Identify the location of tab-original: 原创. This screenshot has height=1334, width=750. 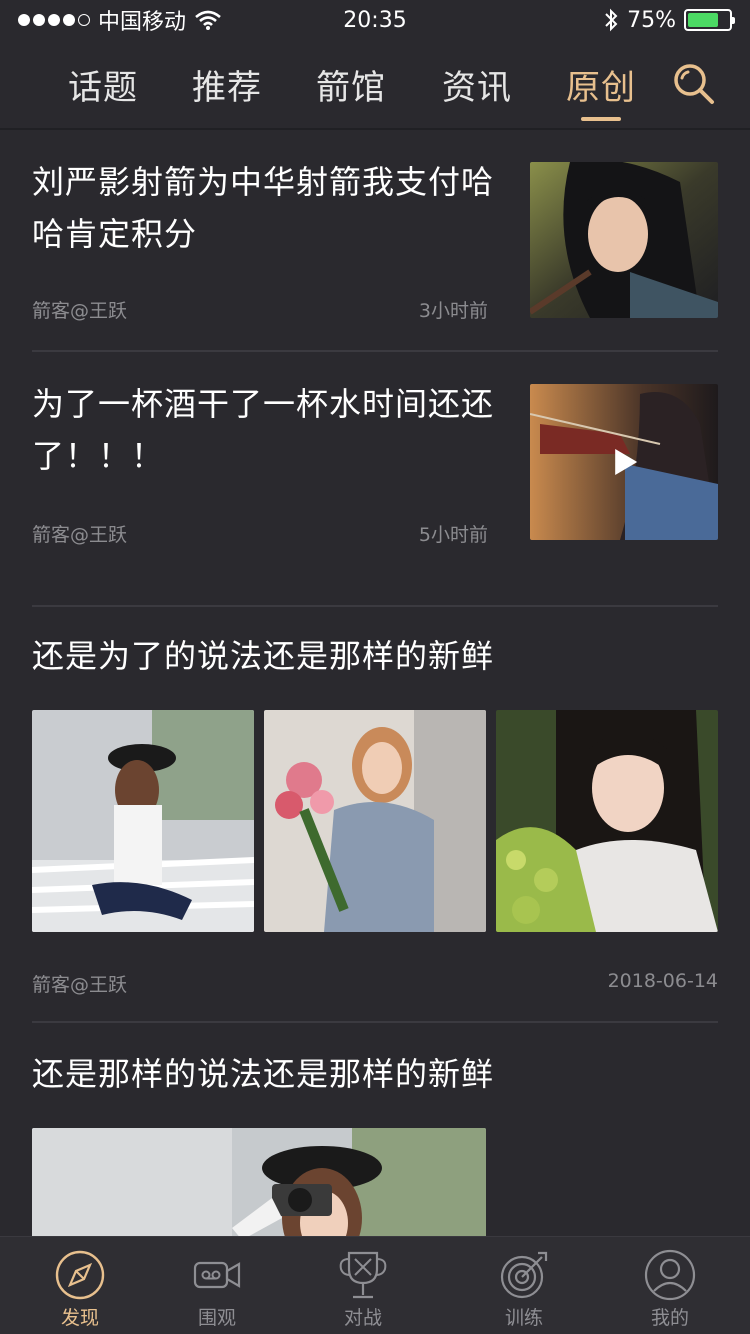
(601, 84).